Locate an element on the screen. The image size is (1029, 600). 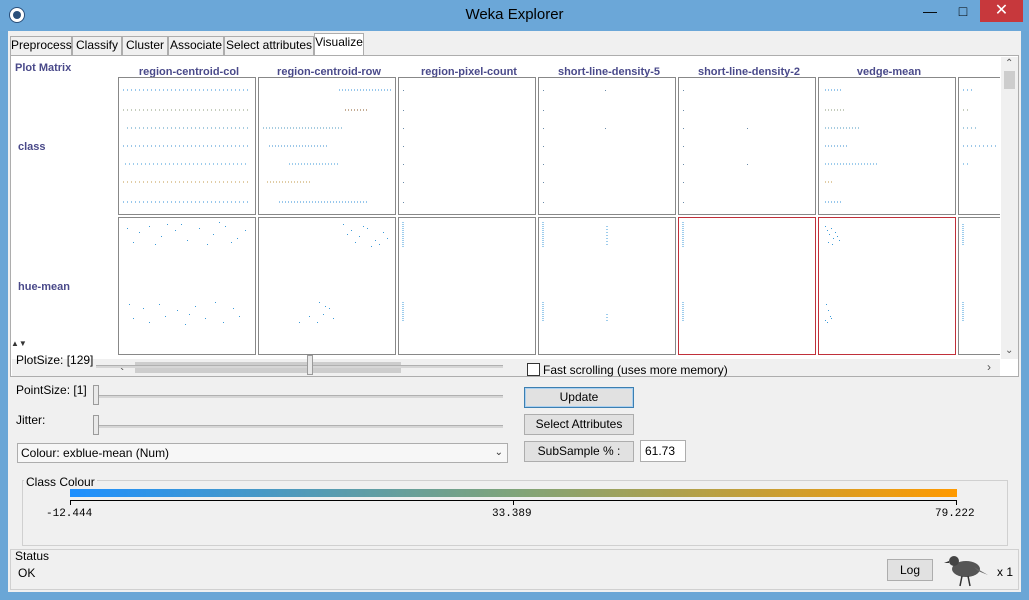
close-button: ✕ is located at coordinates (1001, 11).